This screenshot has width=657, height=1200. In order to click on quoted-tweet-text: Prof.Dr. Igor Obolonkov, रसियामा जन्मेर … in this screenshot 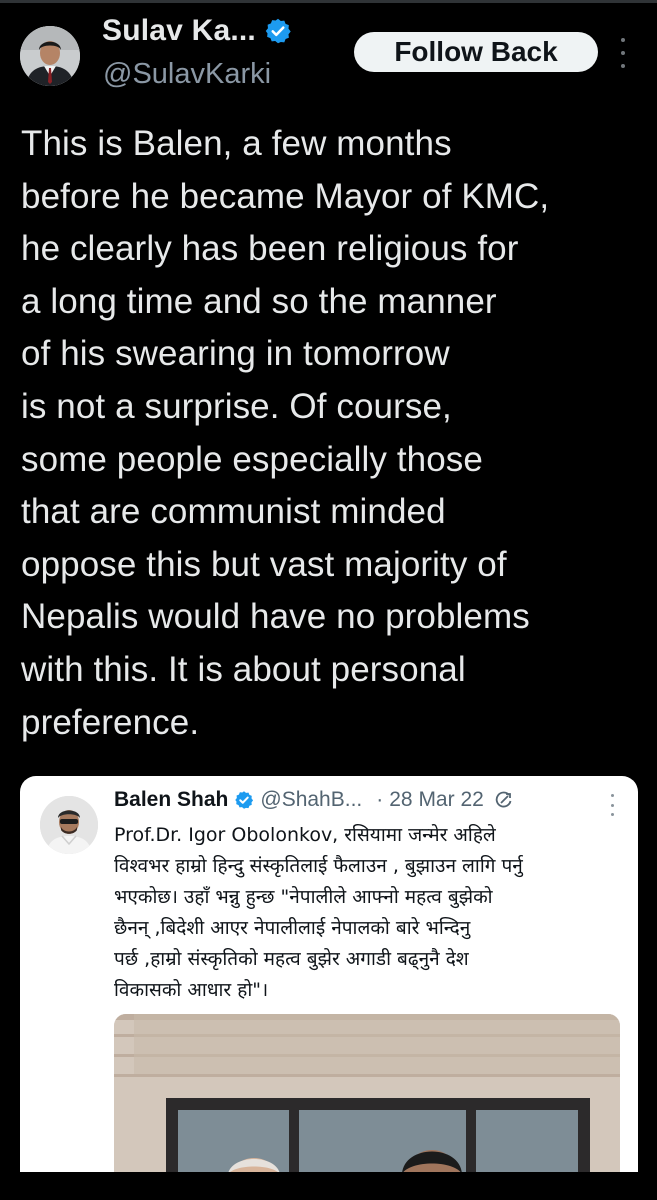, I will do `click(318, 912)`.